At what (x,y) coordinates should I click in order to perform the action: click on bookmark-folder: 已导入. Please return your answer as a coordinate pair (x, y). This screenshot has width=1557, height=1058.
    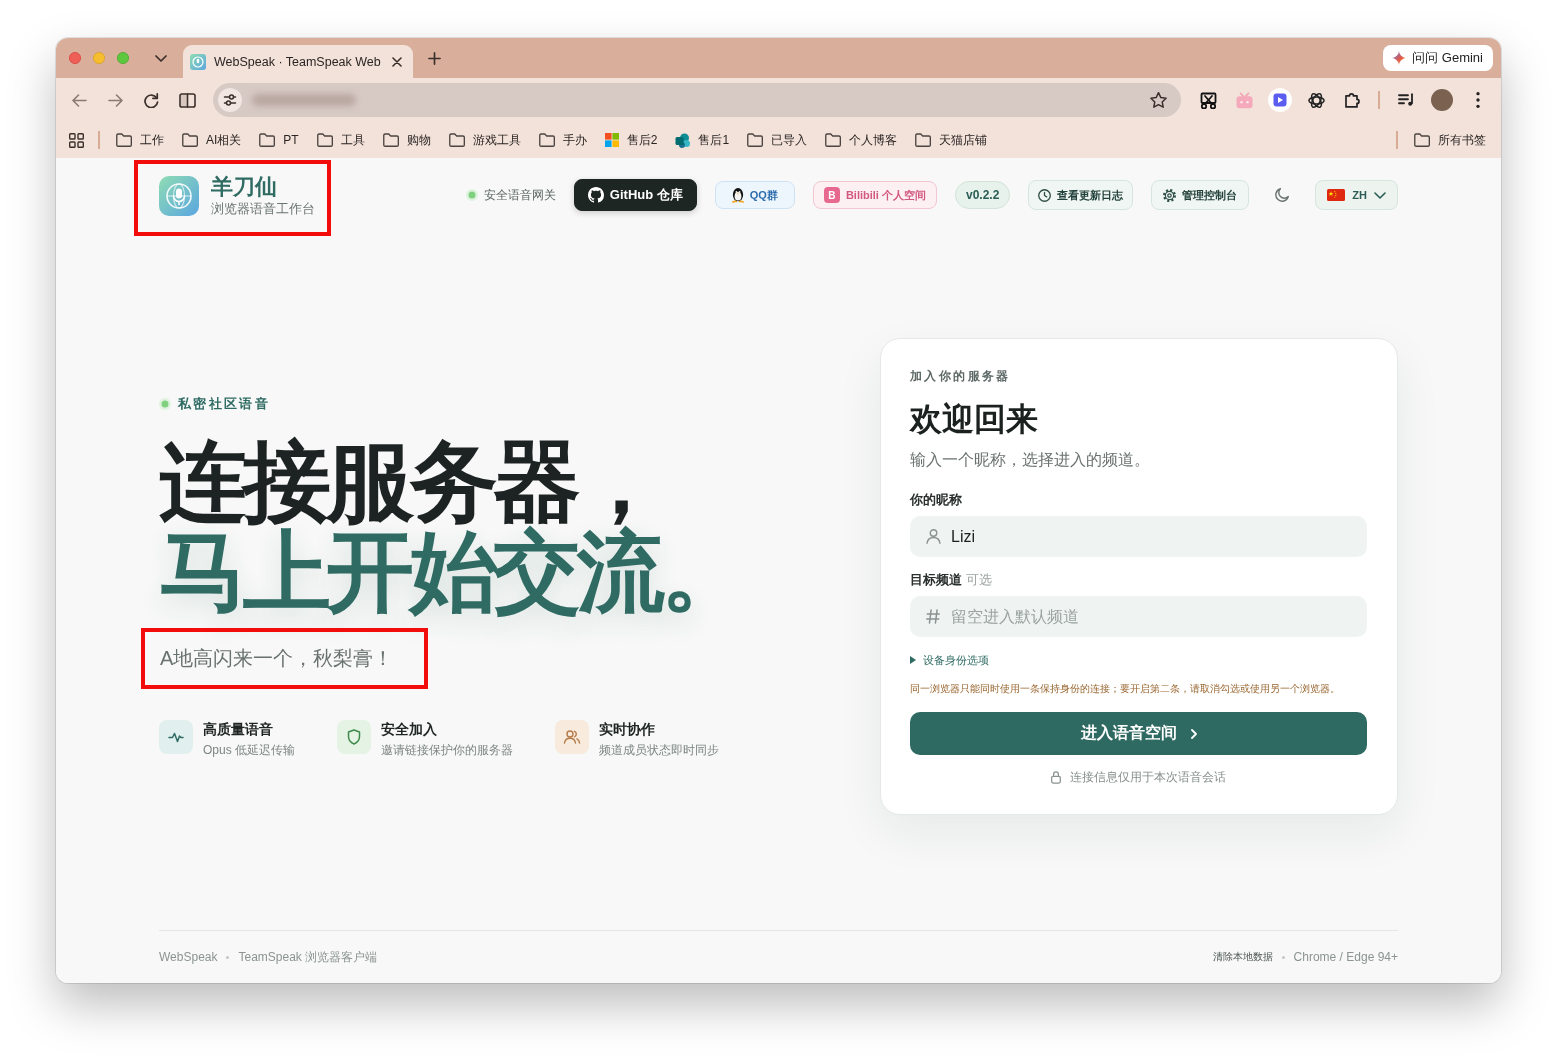
    Looking at the image, I should click on (777, 140).